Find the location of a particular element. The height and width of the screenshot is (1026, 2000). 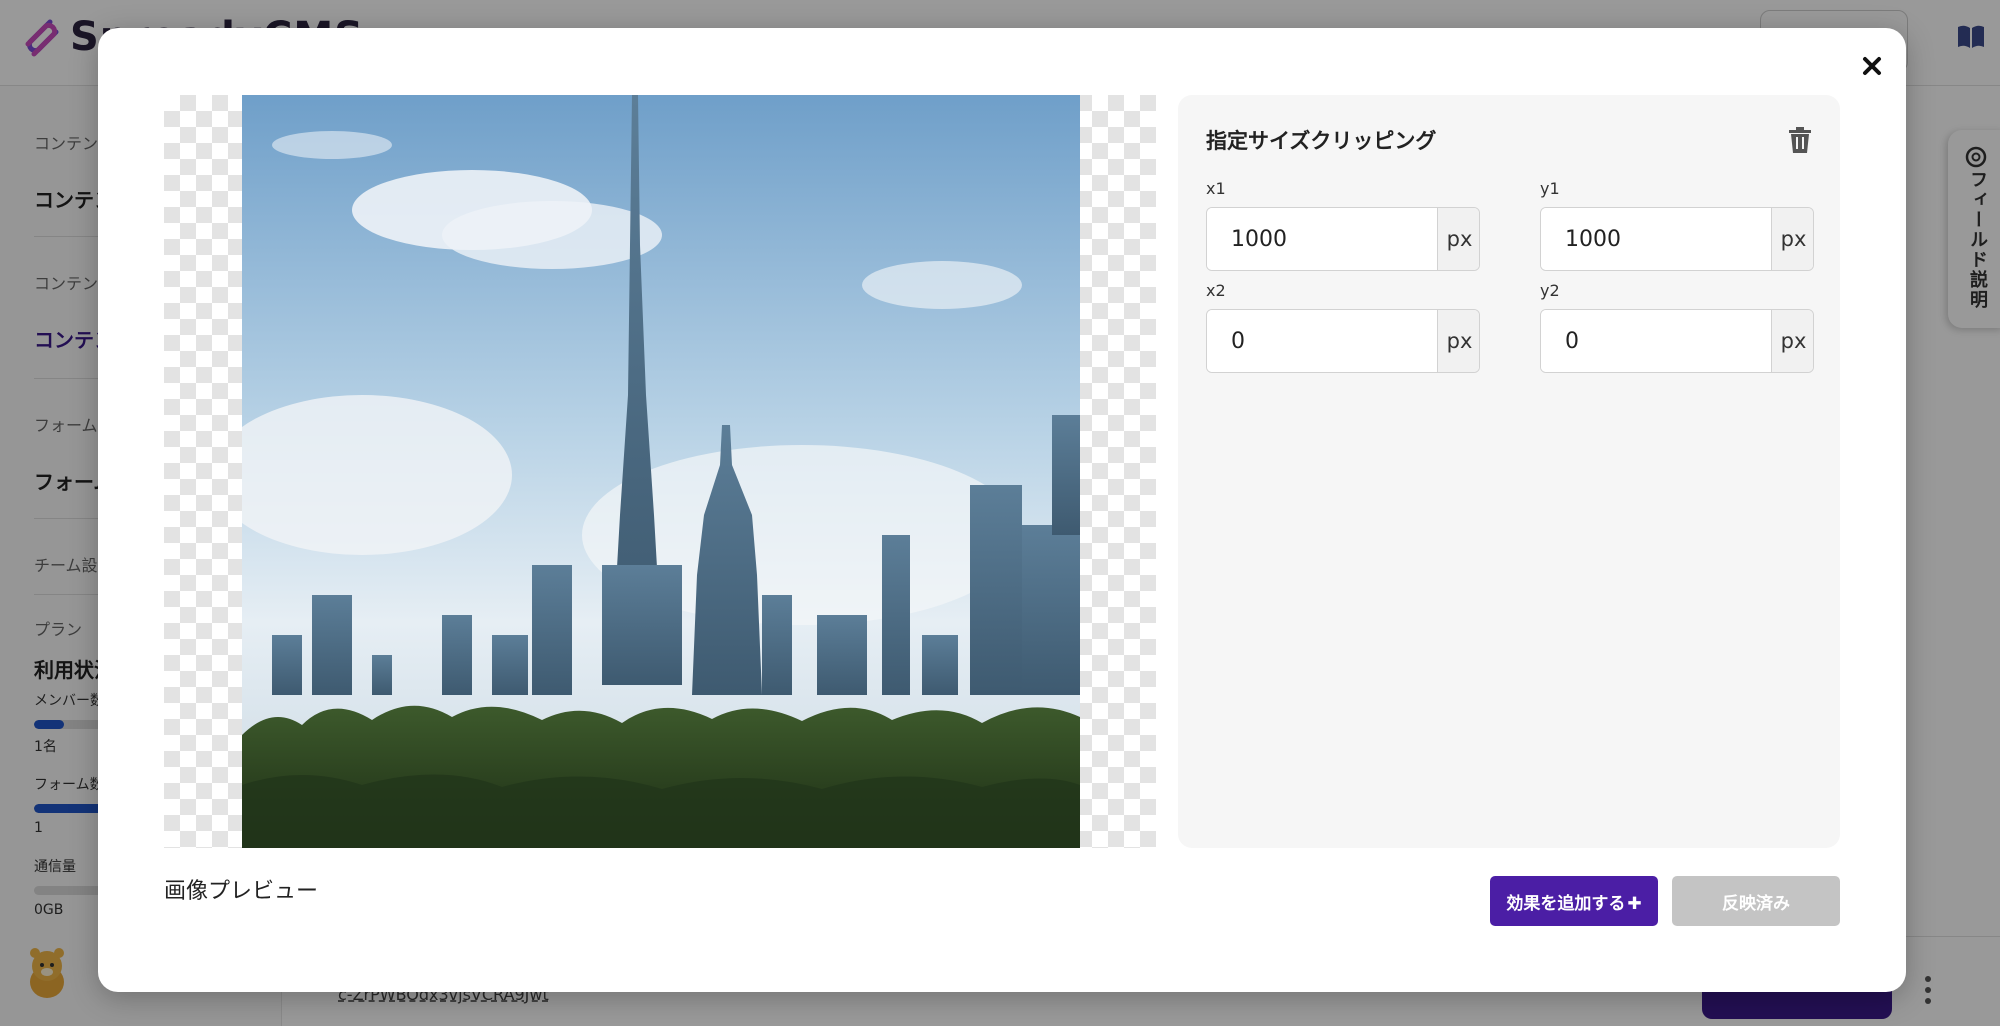

plus-icon: ✚ is located at coordinates (1634, 903).